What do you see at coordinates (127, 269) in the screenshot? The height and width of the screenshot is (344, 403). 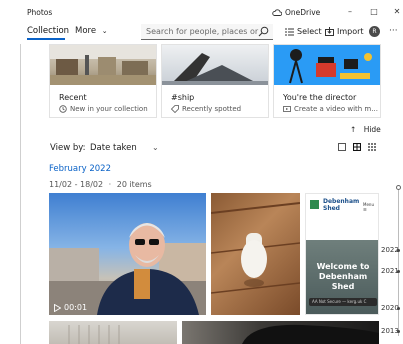 I see `man-portrait-image` at bounding box center [127, 269].